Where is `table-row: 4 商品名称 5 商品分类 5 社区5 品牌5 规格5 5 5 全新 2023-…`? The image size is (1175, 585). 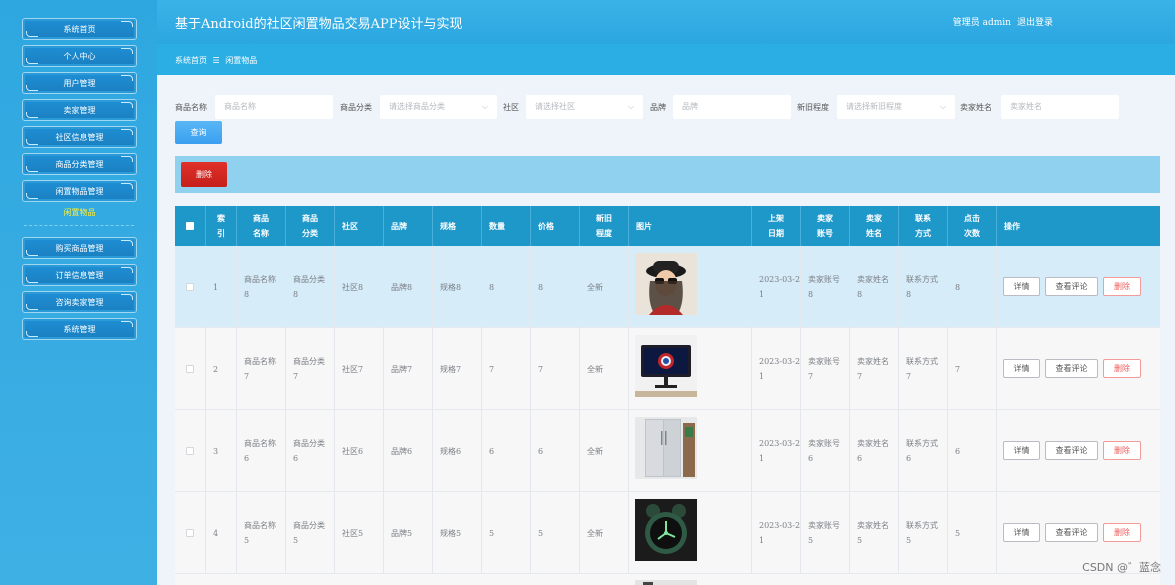
table-row: 4 商品名称 5 商品分类 5 社区5 品牌5 规格5 5 5 全新 2023-… is located at coordinates (667, 533).